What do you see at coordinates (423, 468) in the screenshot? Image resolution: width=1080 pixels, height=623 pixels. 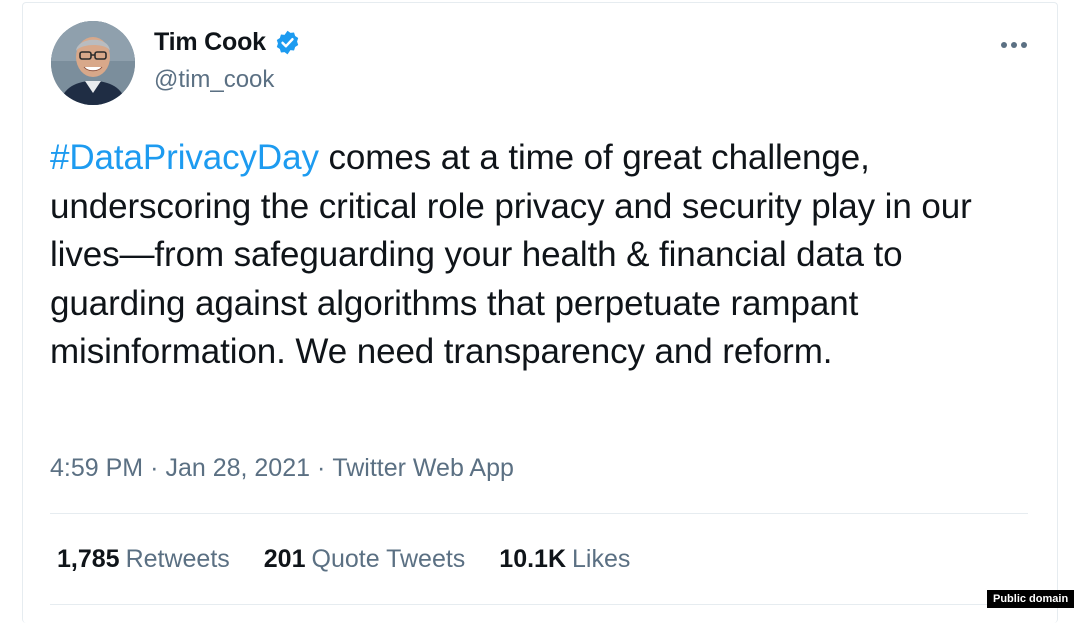 I see `tweet-source: Twitter Web App` at bounding box center [423, 468].